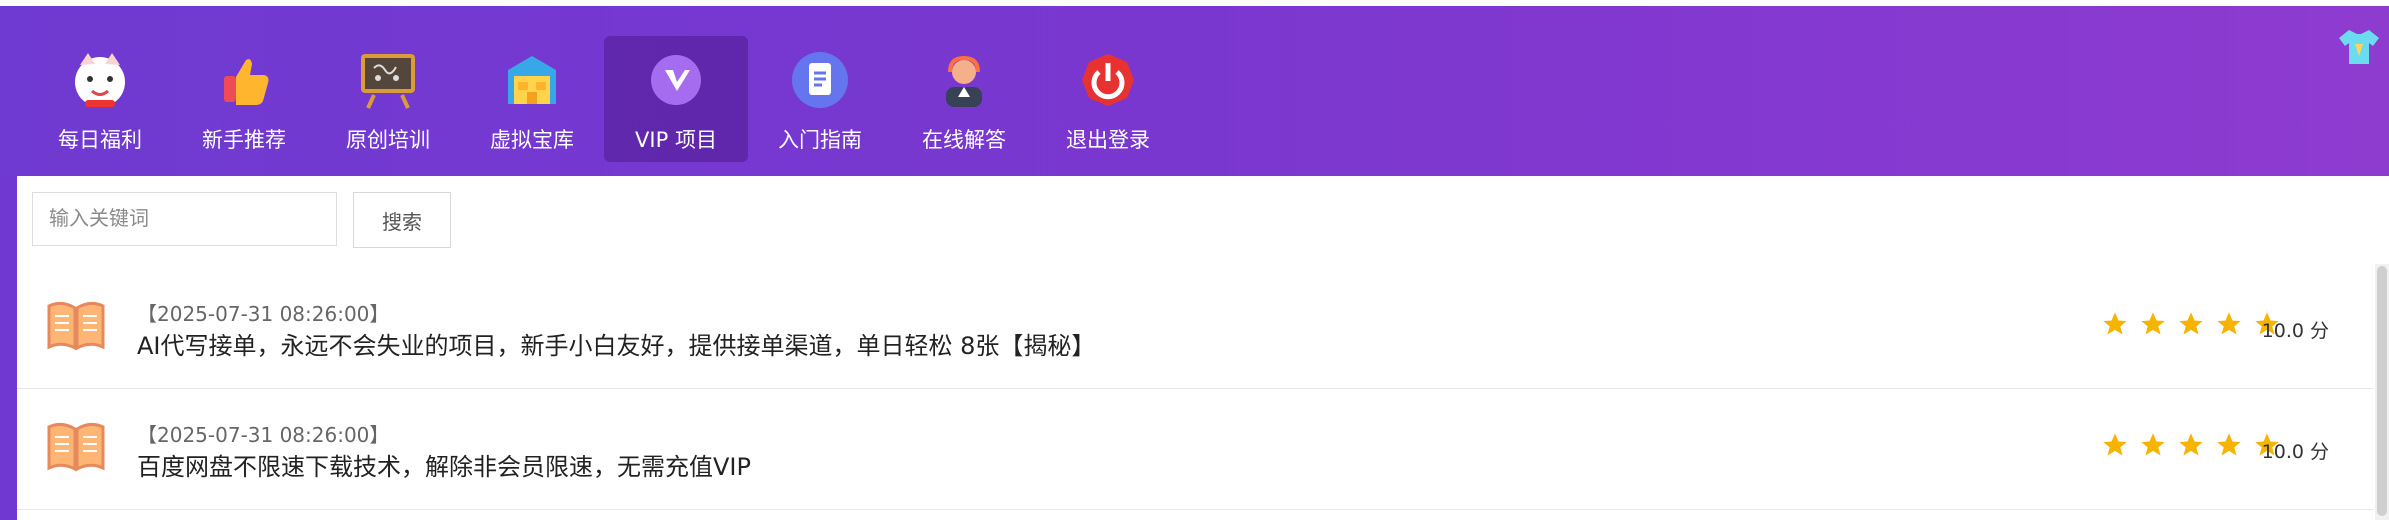 The image size is (2389, 520). I want to click on nav-label: 每日福利, so click(100, 140).